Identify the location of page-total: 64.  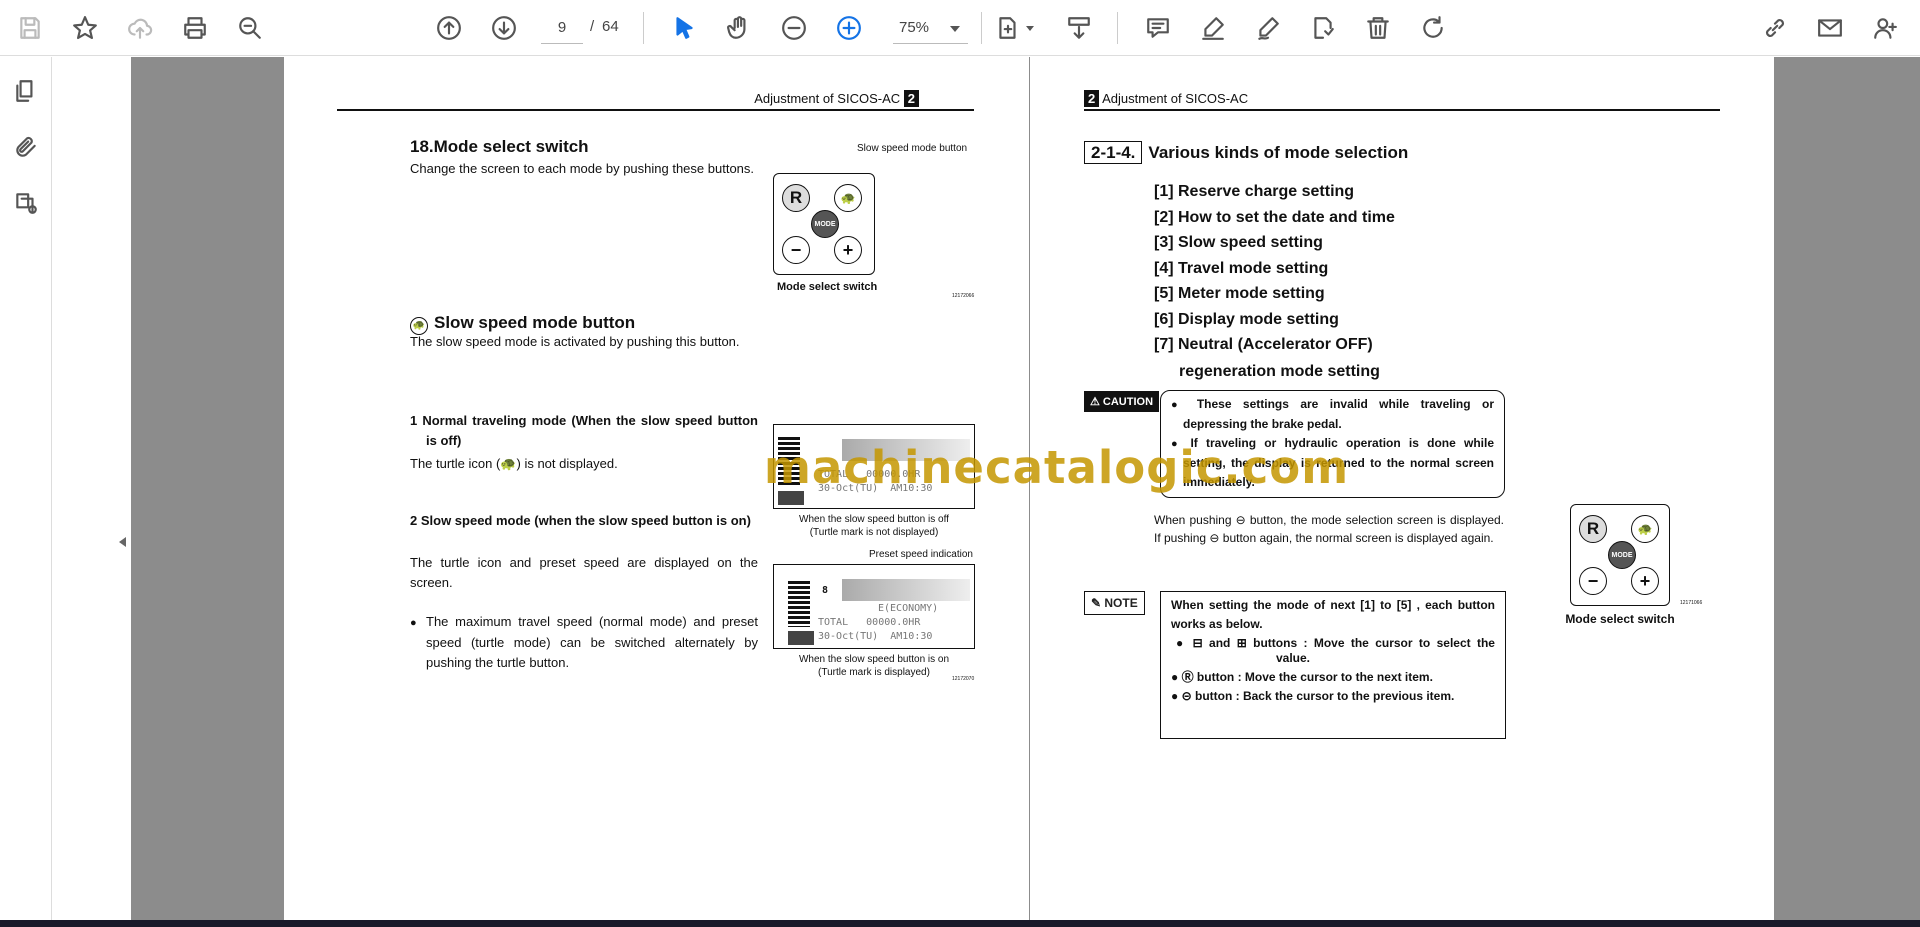
(610, 26).